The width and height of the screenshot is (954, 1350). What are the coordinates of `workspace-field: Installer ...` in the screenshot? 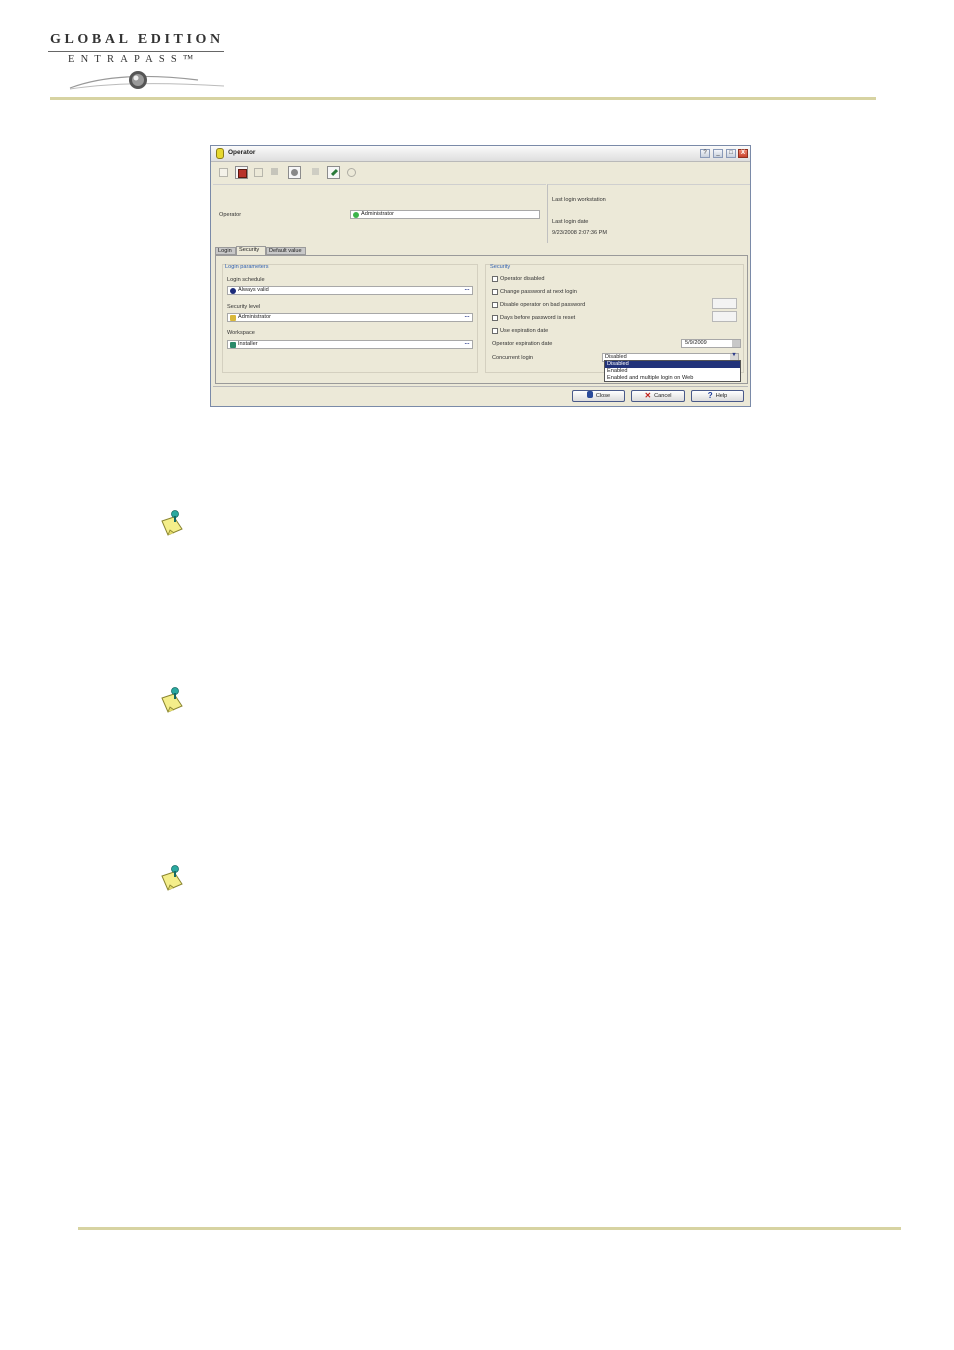 It's located at (350, 344).